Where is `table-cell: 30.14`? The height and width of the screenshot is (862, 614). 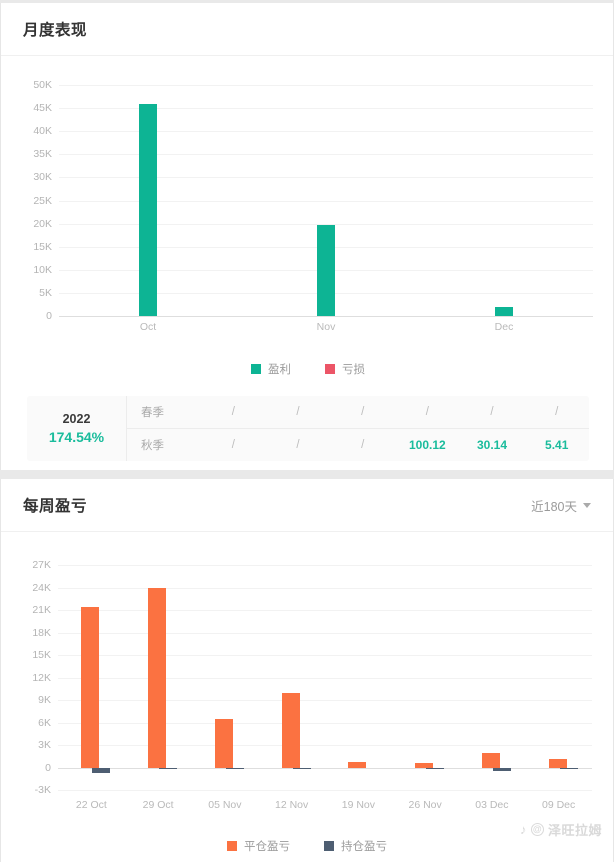
table-cell: 30.14 is located at coordinates (492, 445).